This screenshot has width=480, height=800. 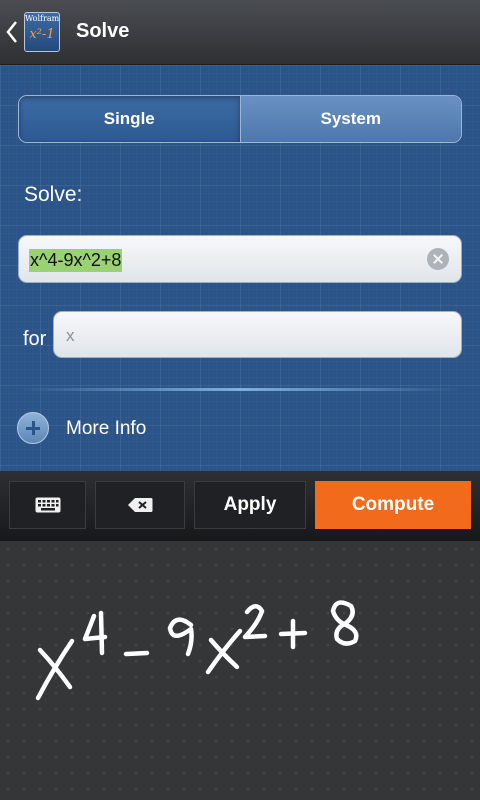 I want to click on apply-button: Apply, so click(x=250, y=505).